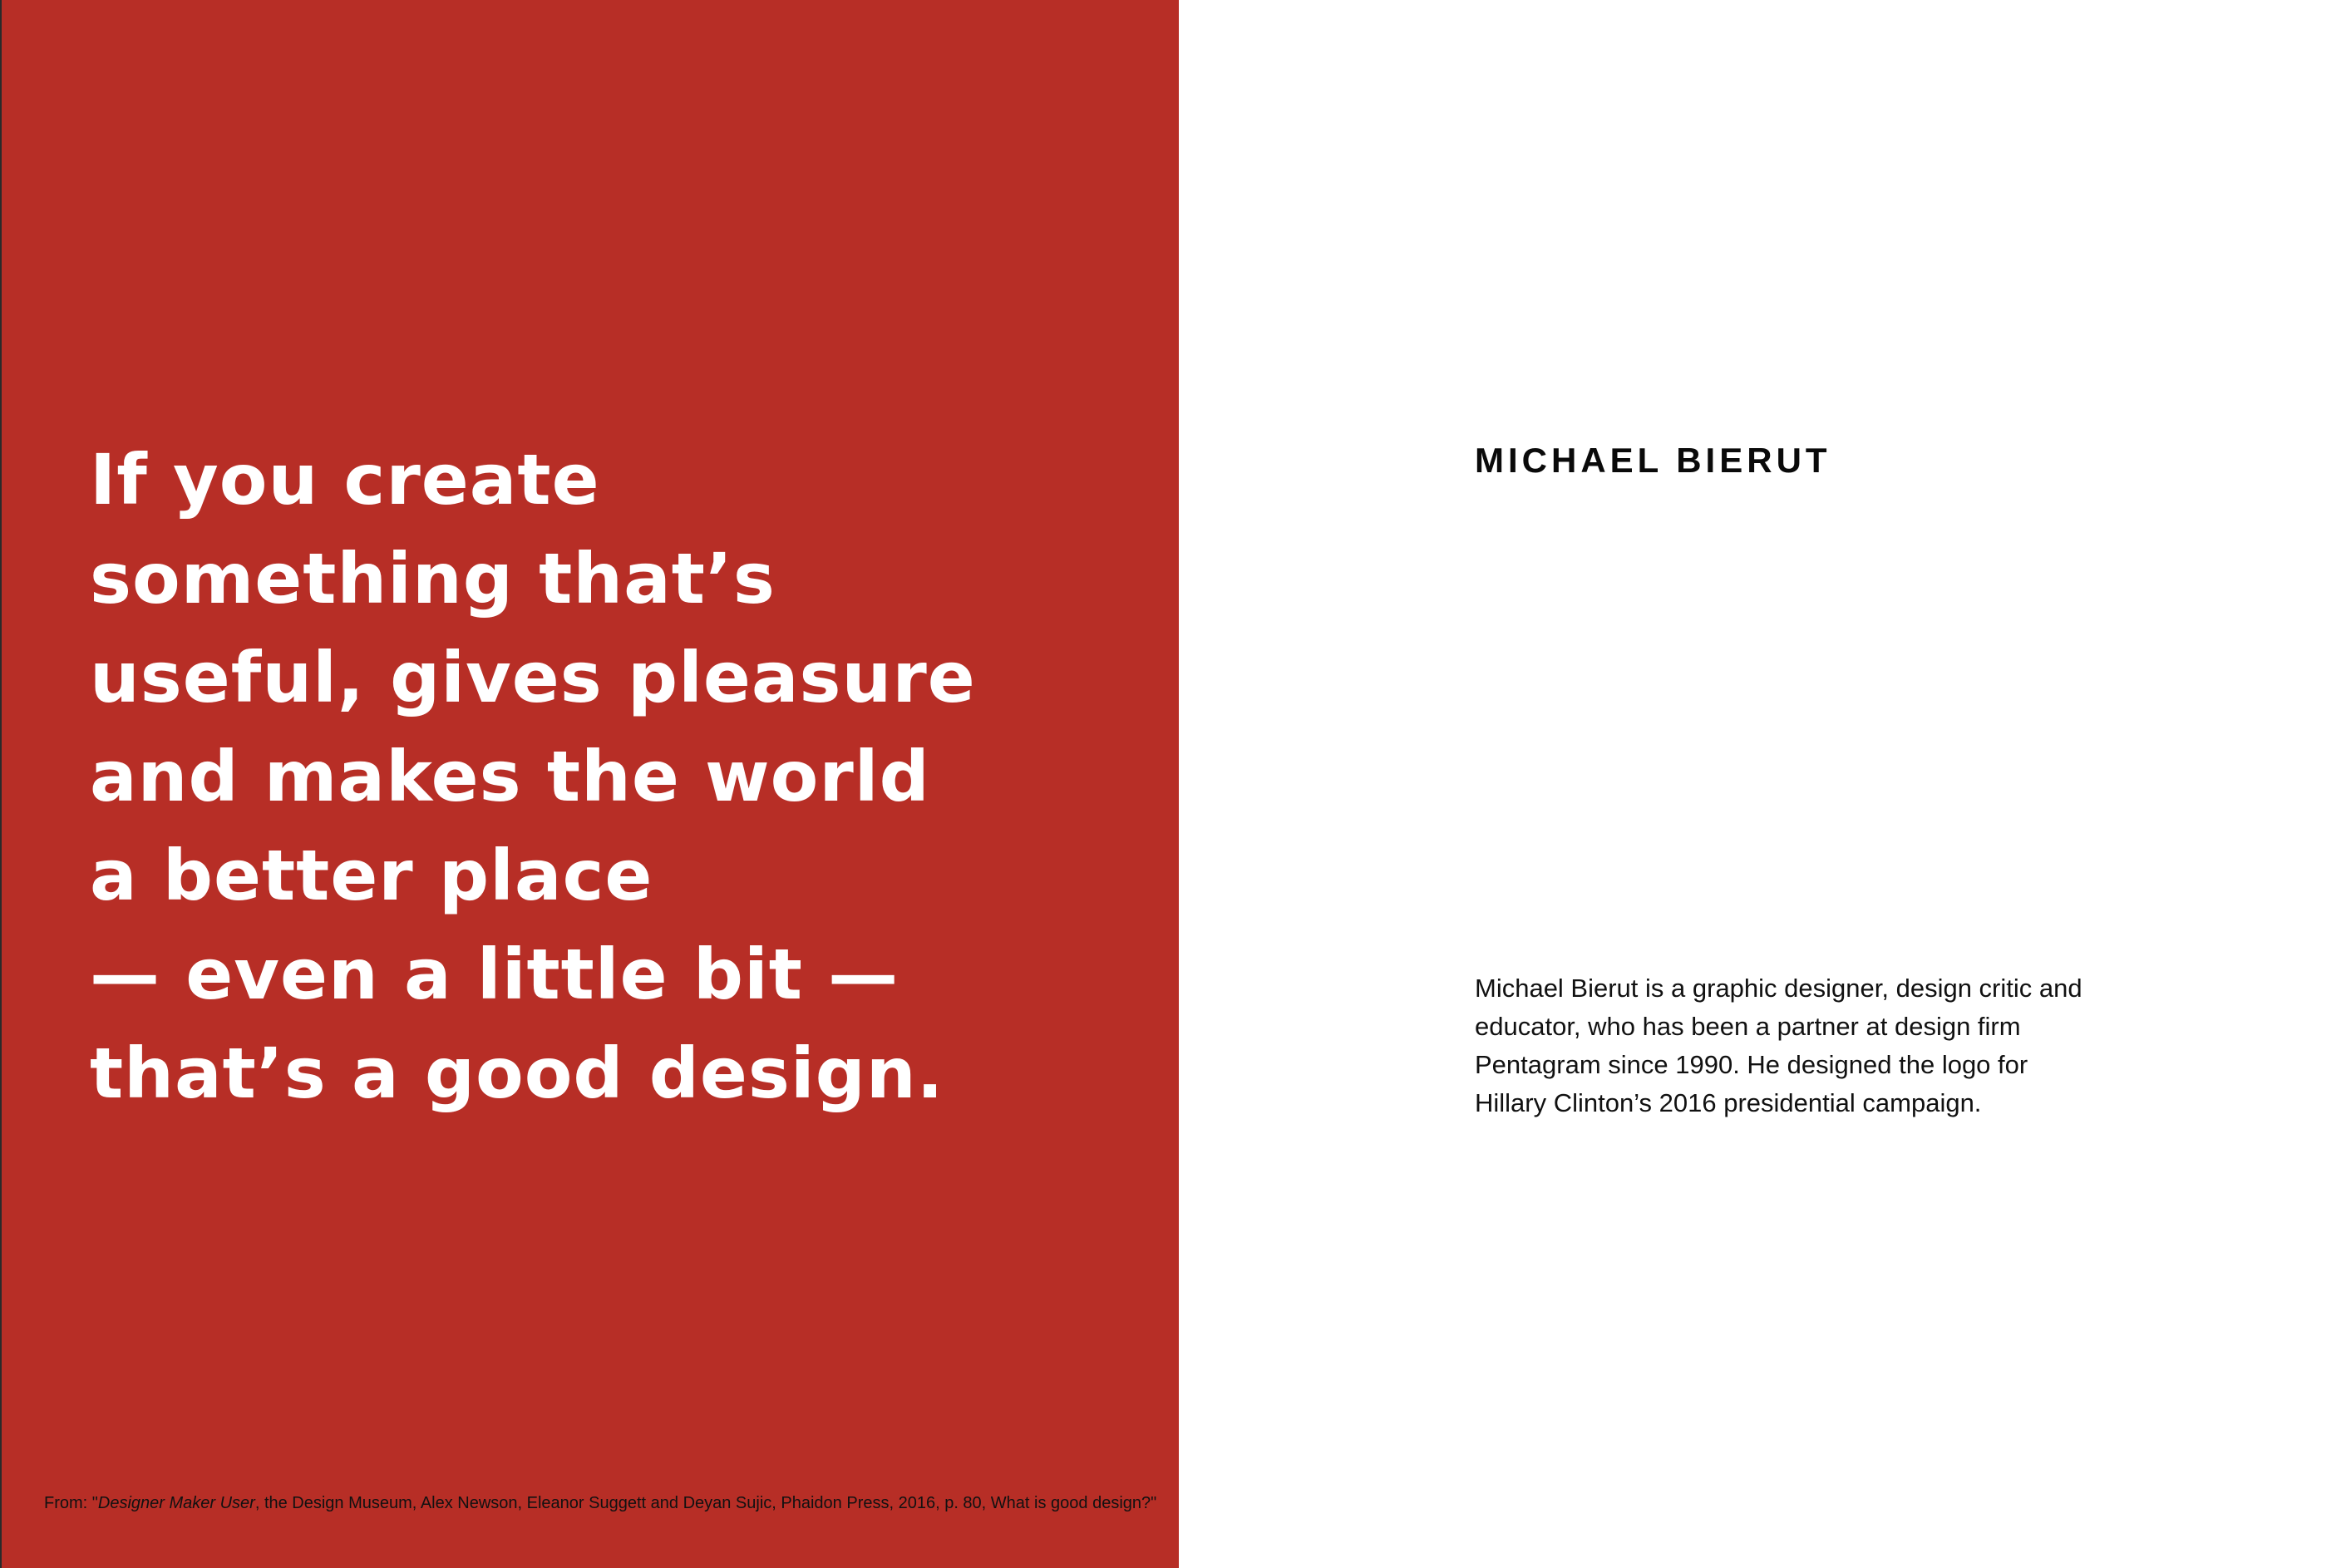  I want to click on quote-line: a better place, so click(371, 875).